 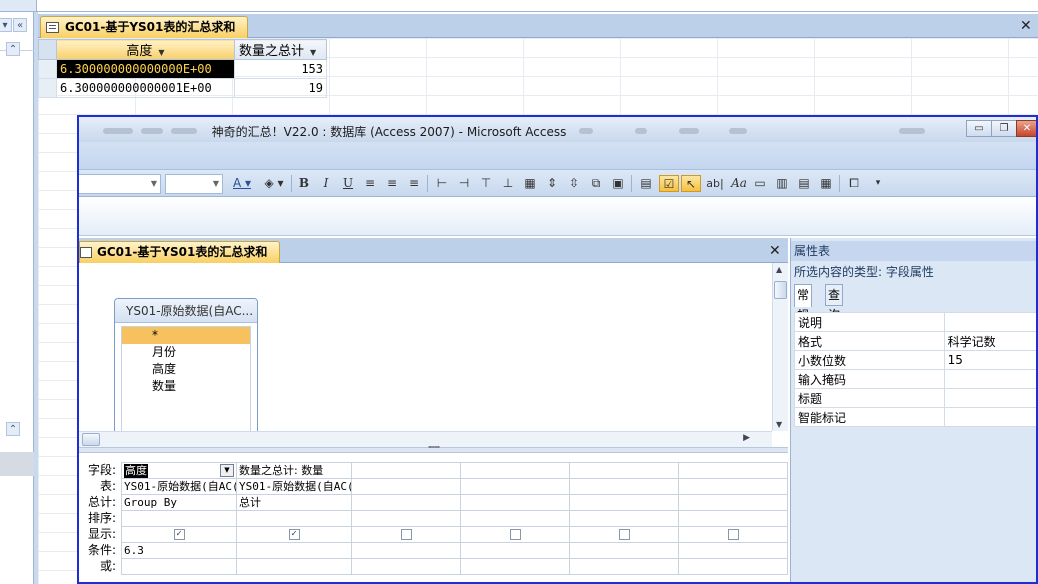 I want to click on property-value: 15, so click(x=989, y=360).